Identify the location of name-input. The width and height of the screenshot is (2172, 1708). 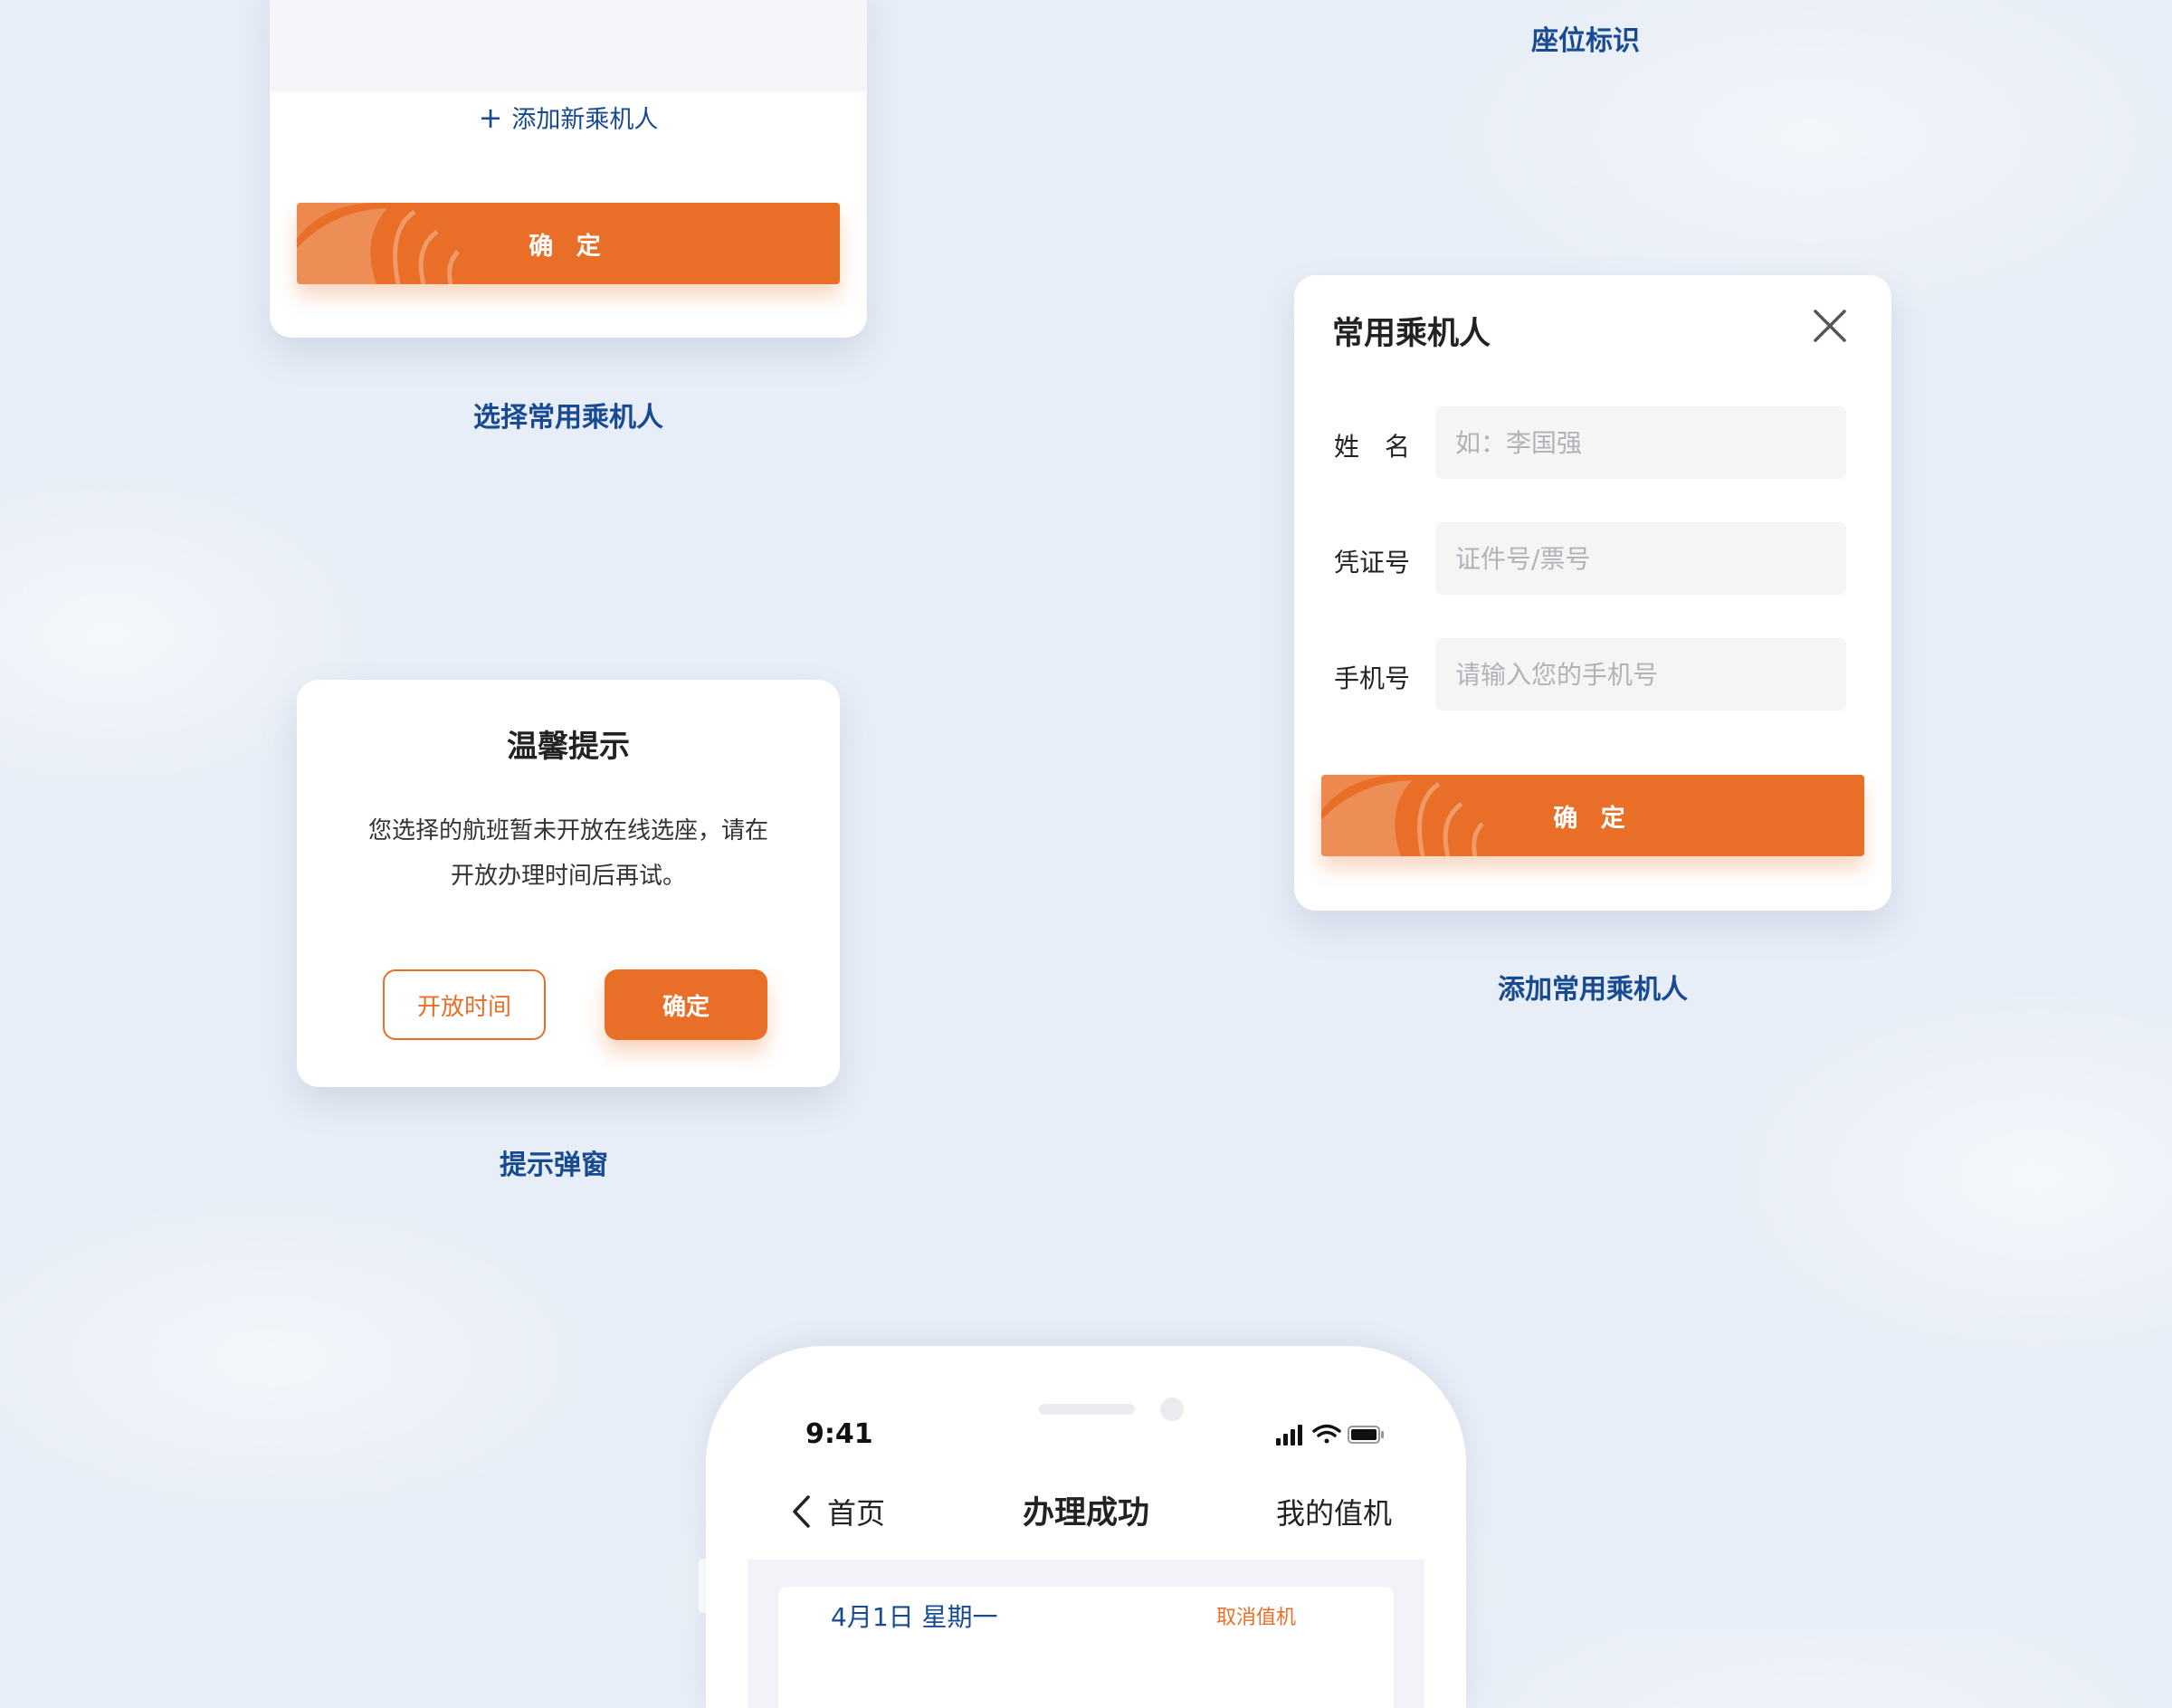
(1641, 442).